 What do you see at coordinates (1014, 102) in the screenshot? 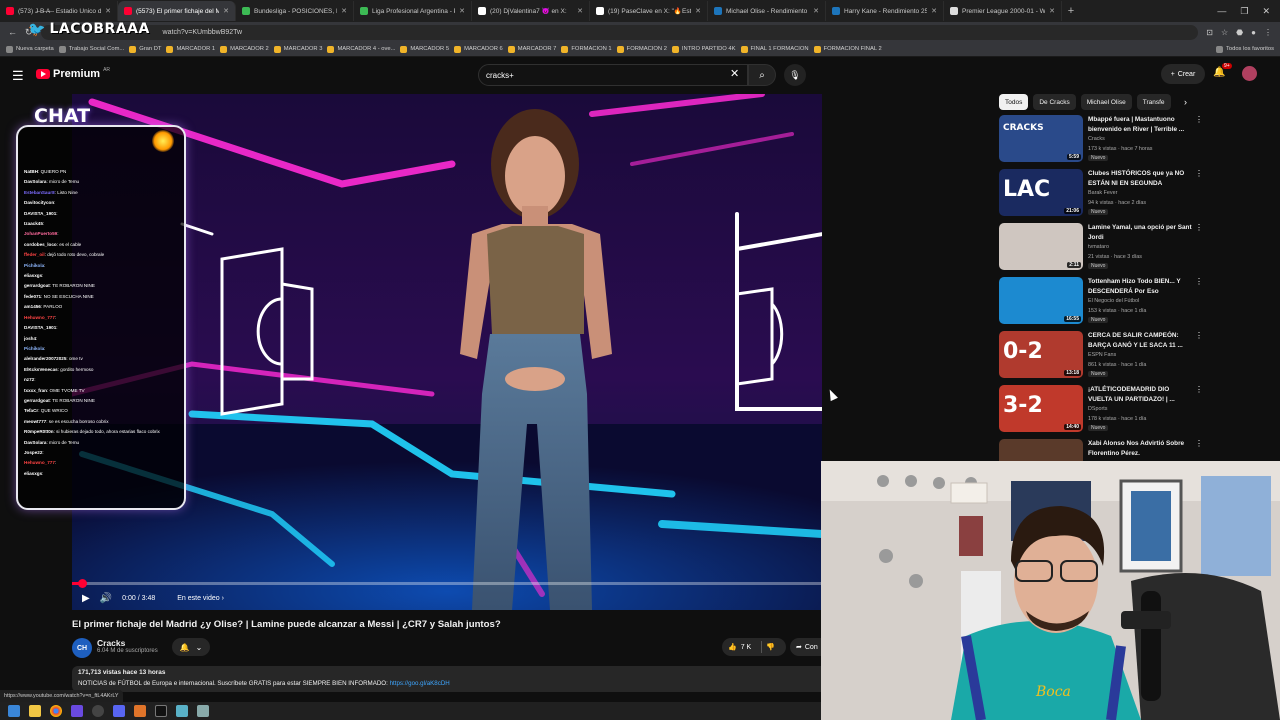
I see `filter-chip: Todos` at bounding box center [1014, 102].